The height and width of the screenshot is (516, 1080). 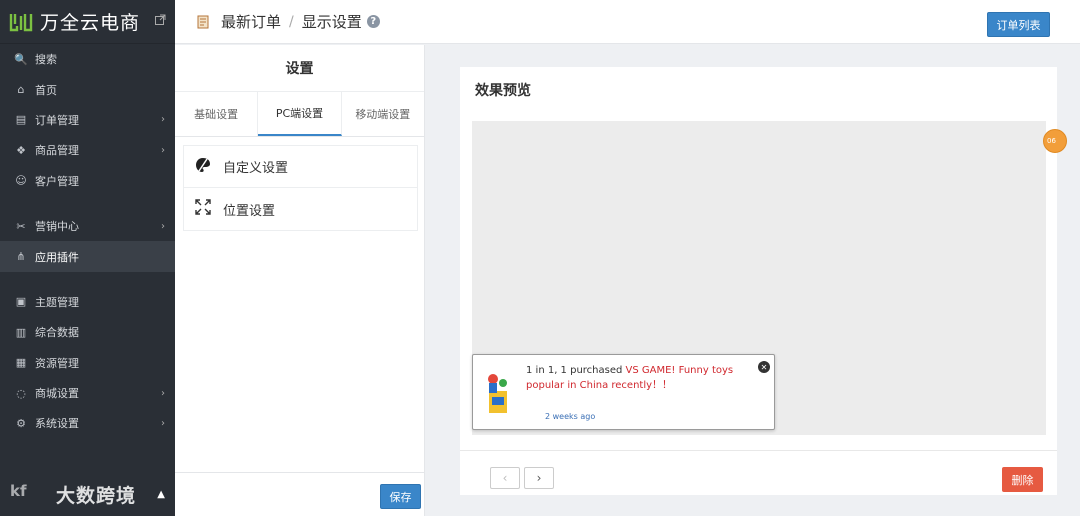 I want to click on setting-item-label: 位置设置, so click(x=249, y=211).